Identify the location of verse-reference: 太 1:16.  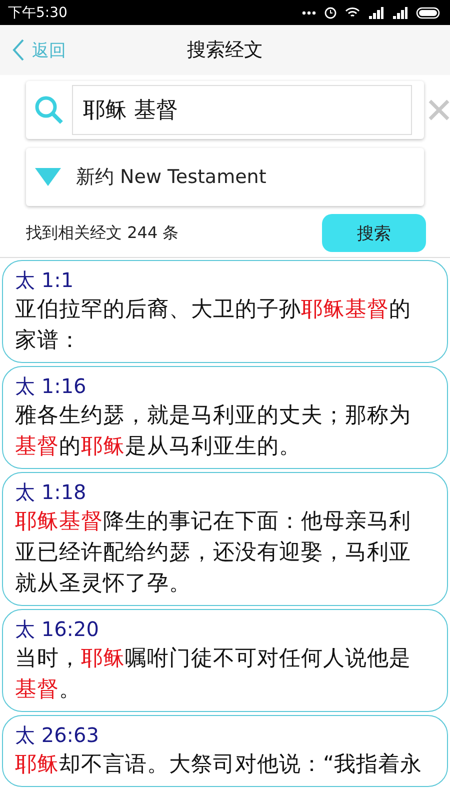
(51, 386).